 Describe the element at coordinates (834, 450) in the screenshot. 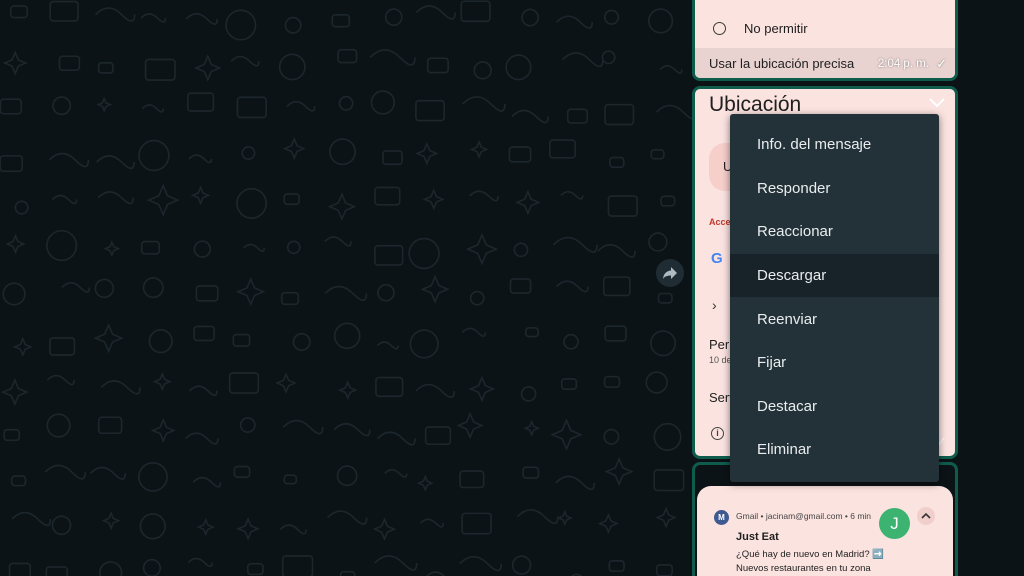

I see `menu-item-delete: Eliminar` at that location.